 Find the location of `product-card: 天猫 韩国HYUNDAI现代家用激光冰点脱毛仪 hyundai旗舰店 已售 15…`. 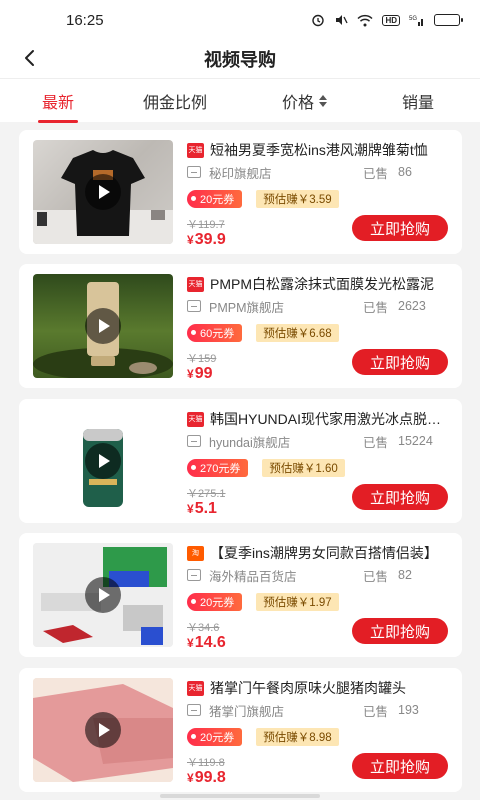

product-card: 天猫 韩国HYUNDAI现代家用激光冰点脱毛仪 hyundai旗舰店 已售 15… is located at coordinates (240, 461).